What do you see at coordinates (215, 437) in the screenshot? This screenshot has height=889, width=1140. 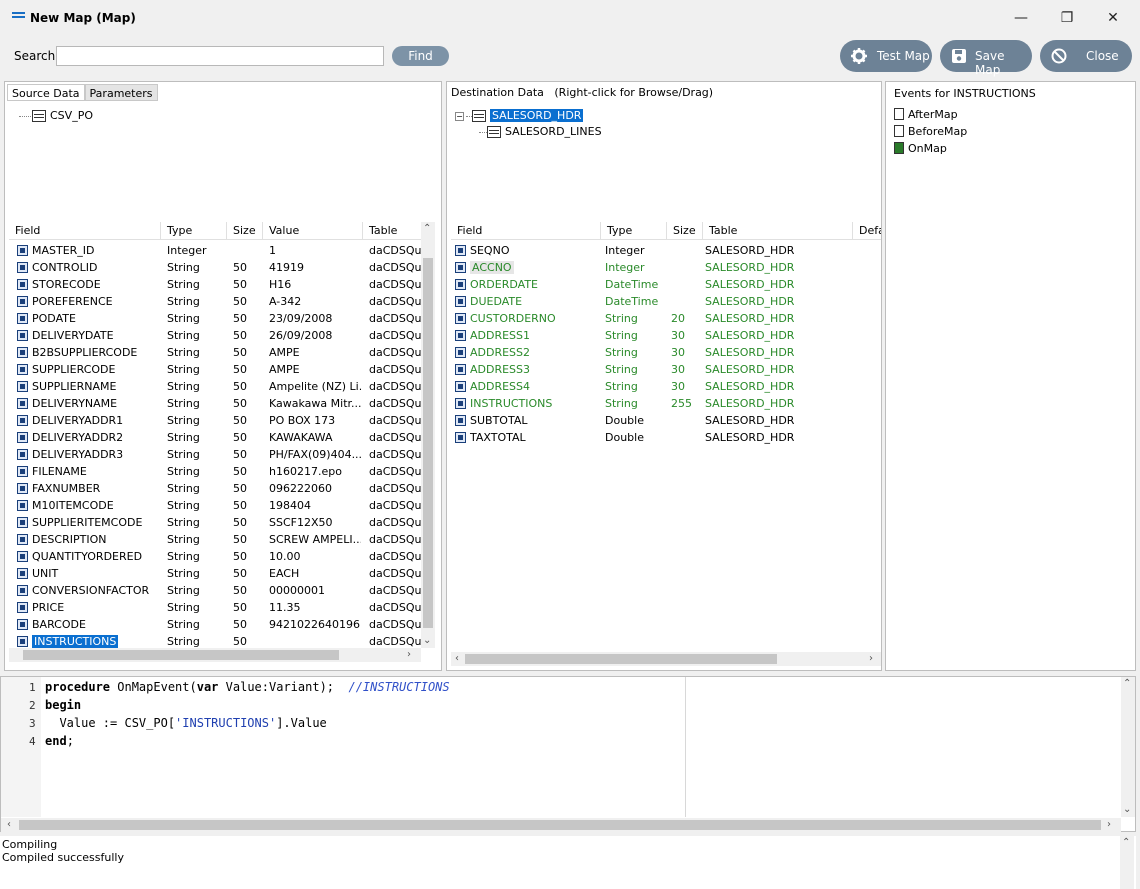 I see `table-row: DELIVERYADDR2 String 50 KAWAKAWA daCDSQue` at bounding box center [215, 437].